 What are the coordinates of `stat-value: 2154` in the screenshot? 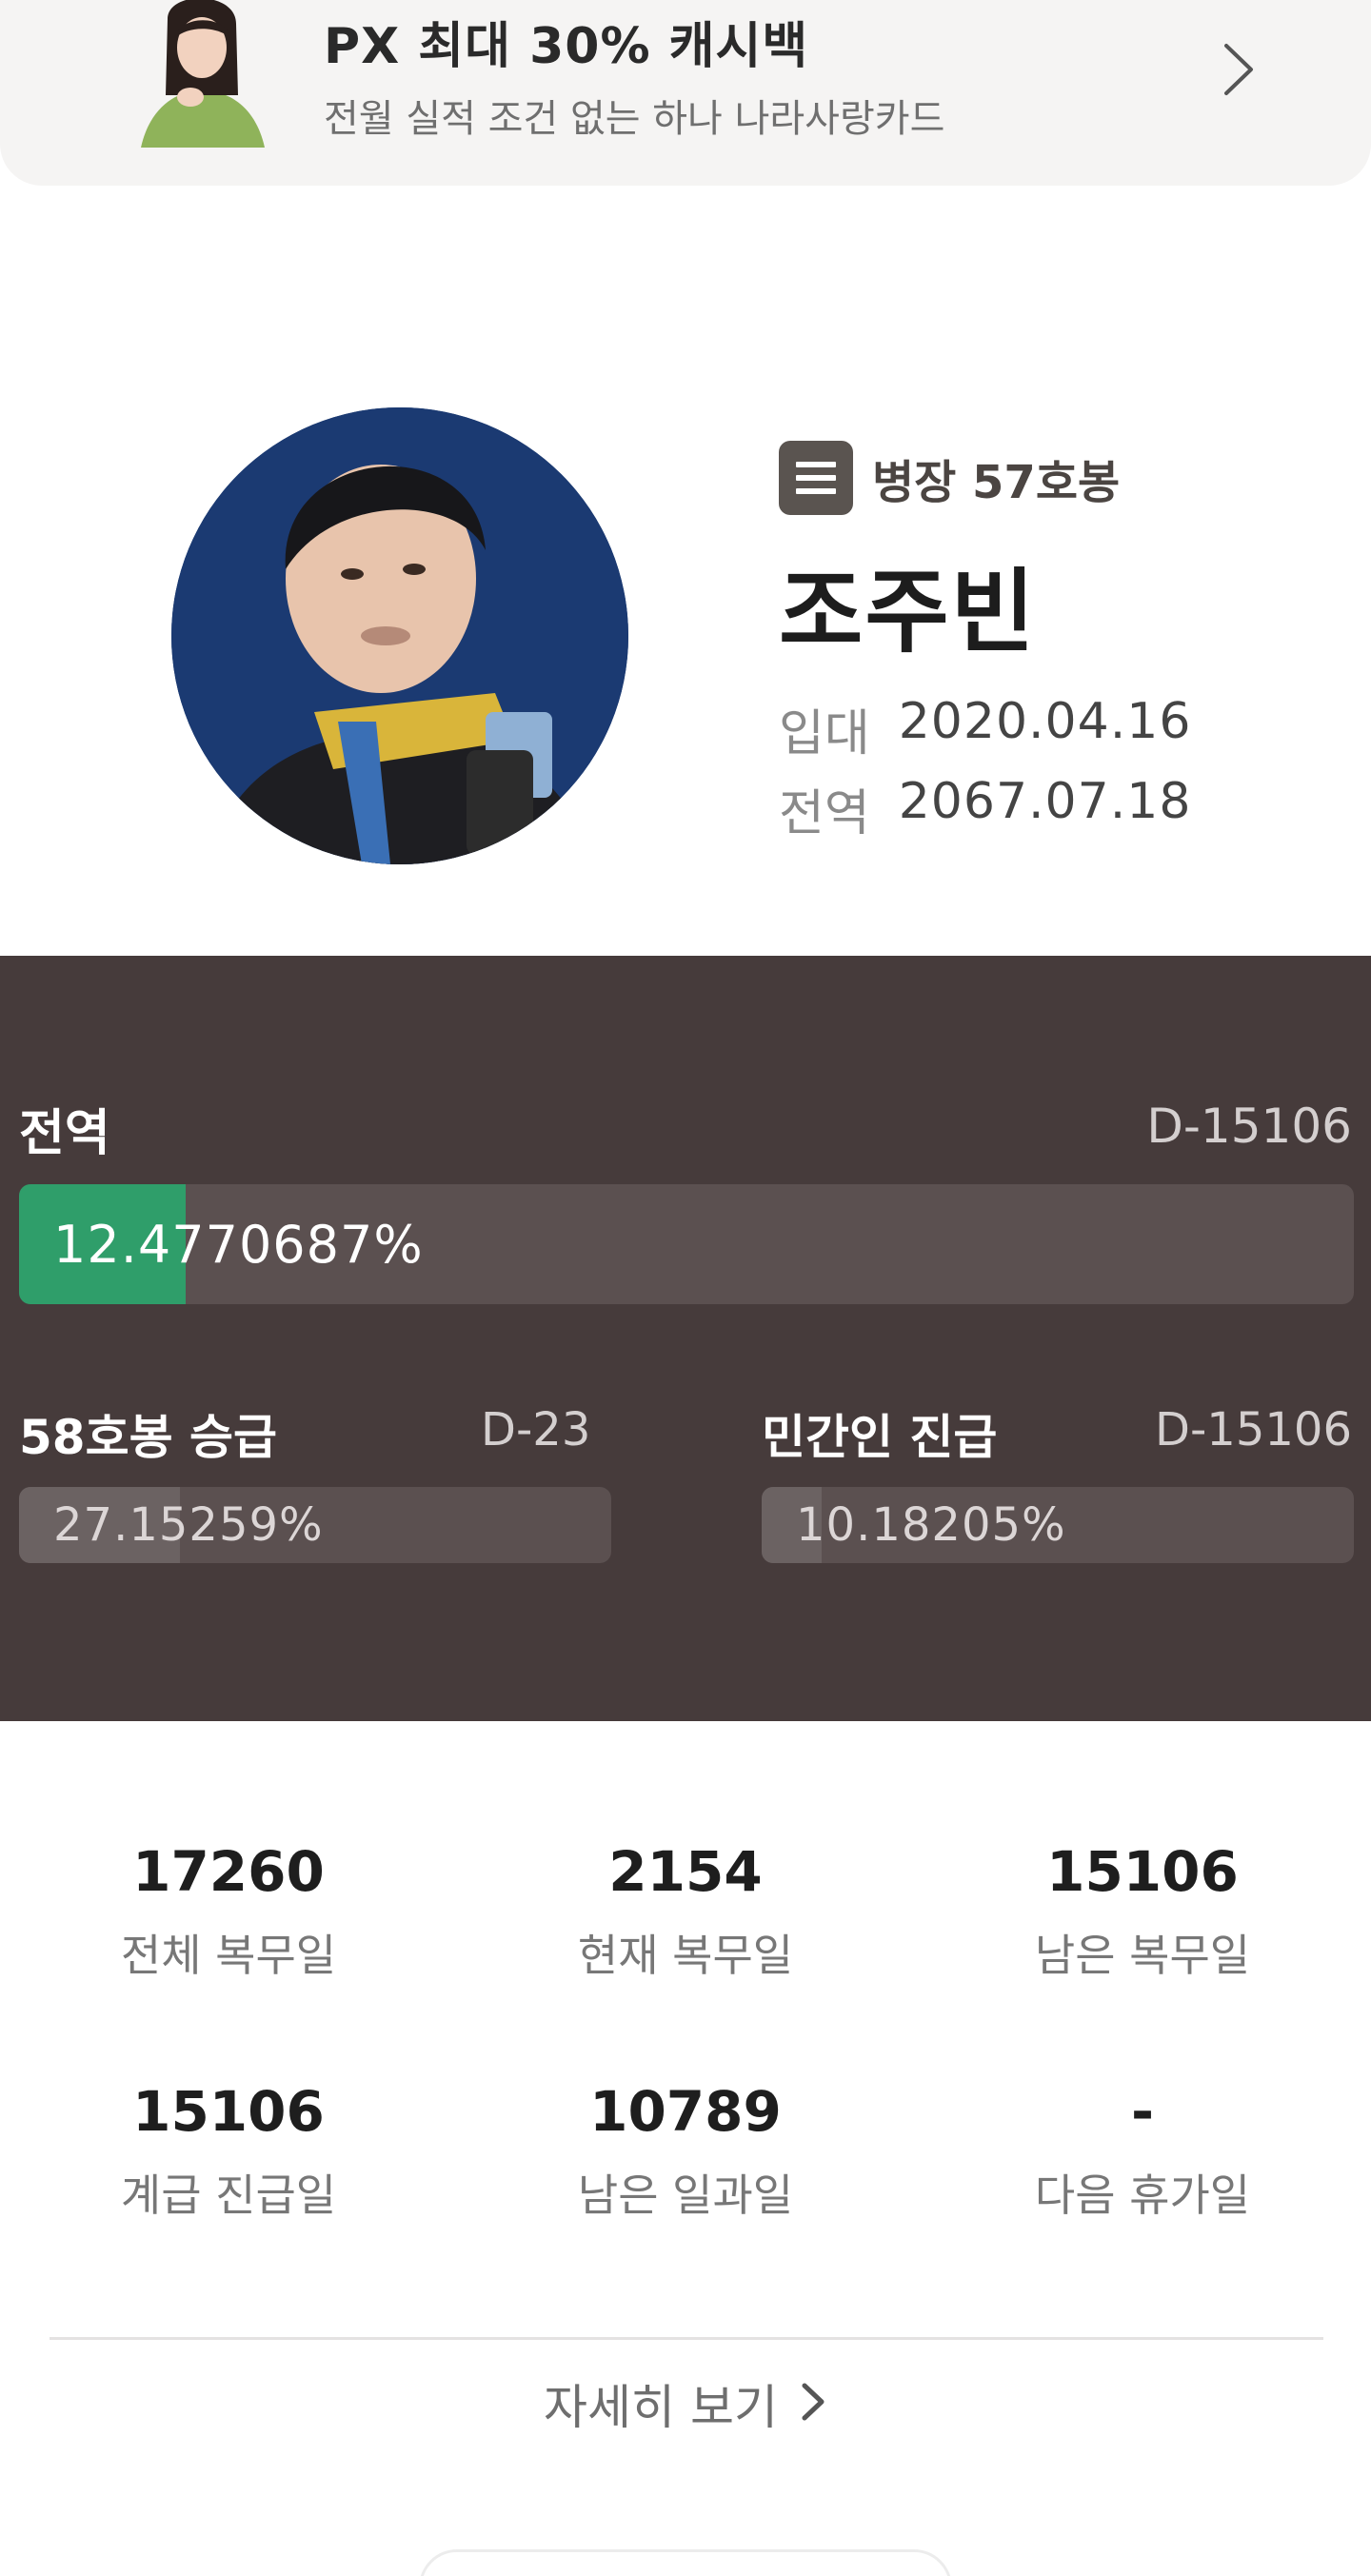 It's located at (685, 1871).